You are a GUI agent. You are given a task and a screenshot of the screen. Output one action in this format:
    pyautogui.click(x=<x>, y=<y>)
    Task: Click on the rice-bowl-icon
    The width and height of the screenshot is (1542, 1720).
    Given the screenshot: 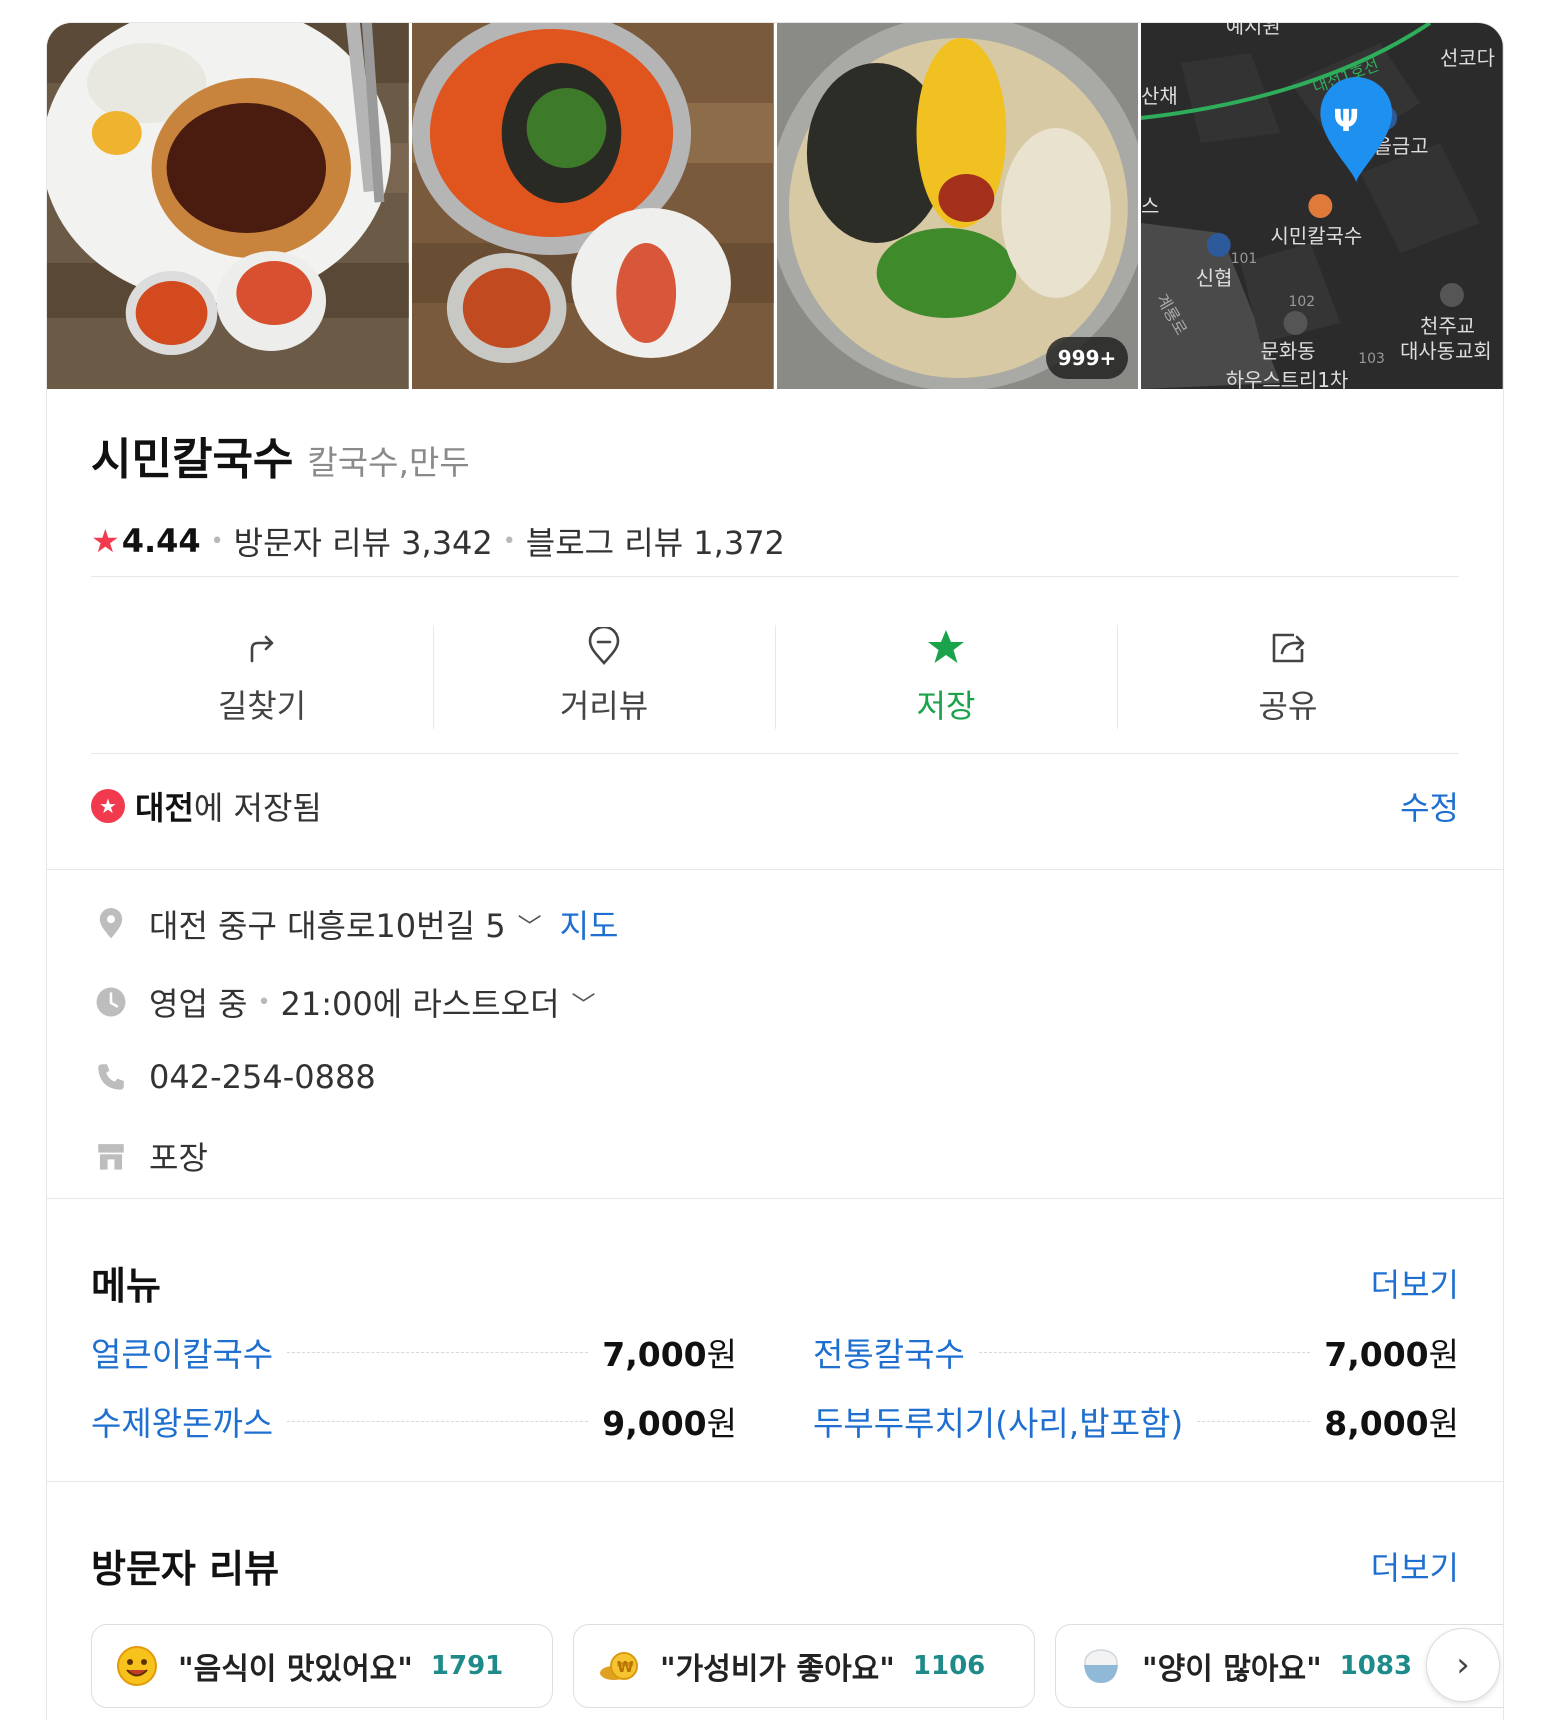 What is the action you would take?
    pyautogui.click(x=1101, y=1666)
    